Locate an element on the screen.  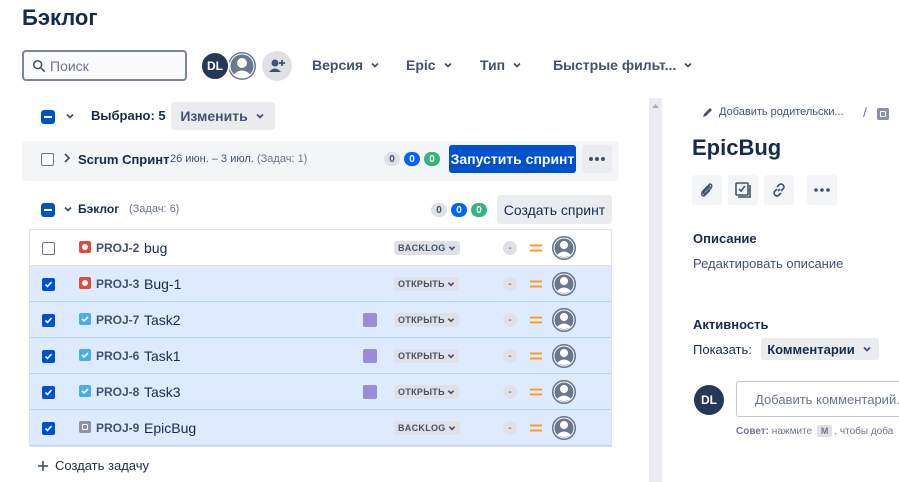
add-people-button is located at coordinates (277, 66).